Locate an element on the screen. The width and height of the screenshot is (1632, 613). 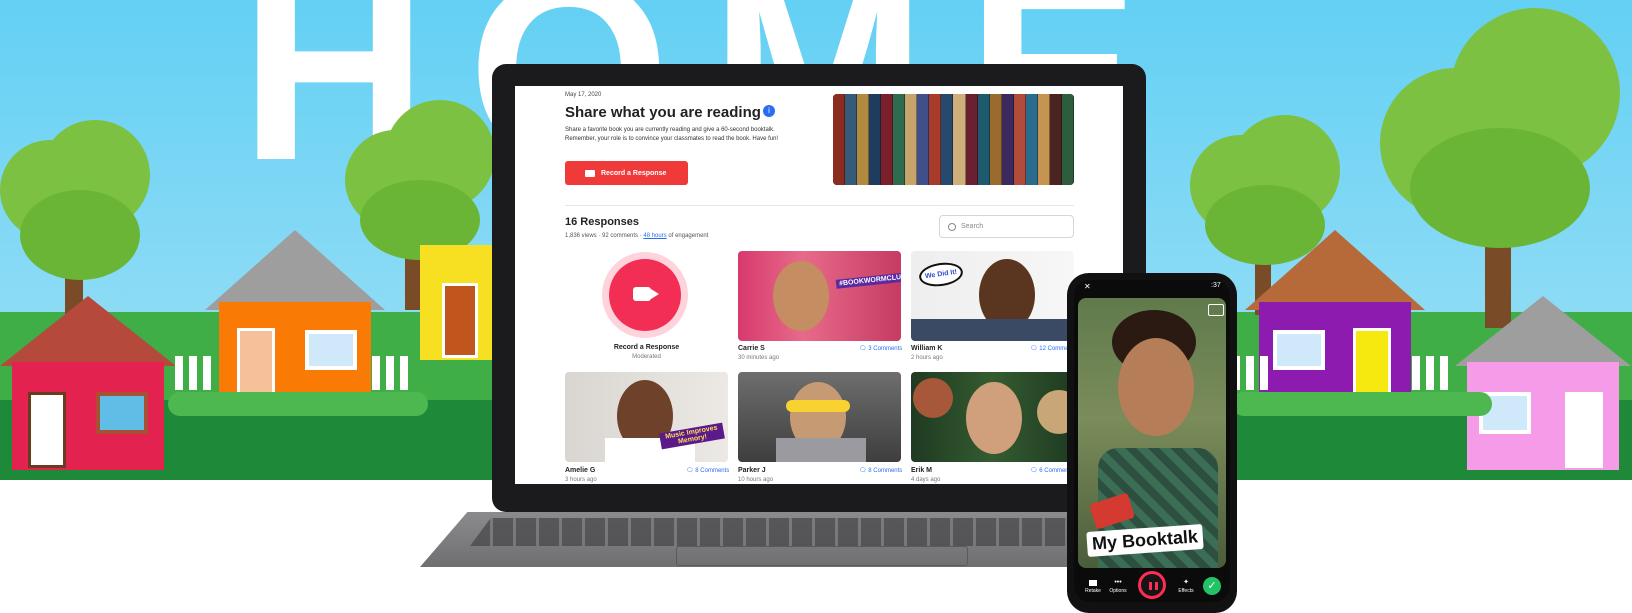
video-camera-icon is located at coordinates (642, 294).